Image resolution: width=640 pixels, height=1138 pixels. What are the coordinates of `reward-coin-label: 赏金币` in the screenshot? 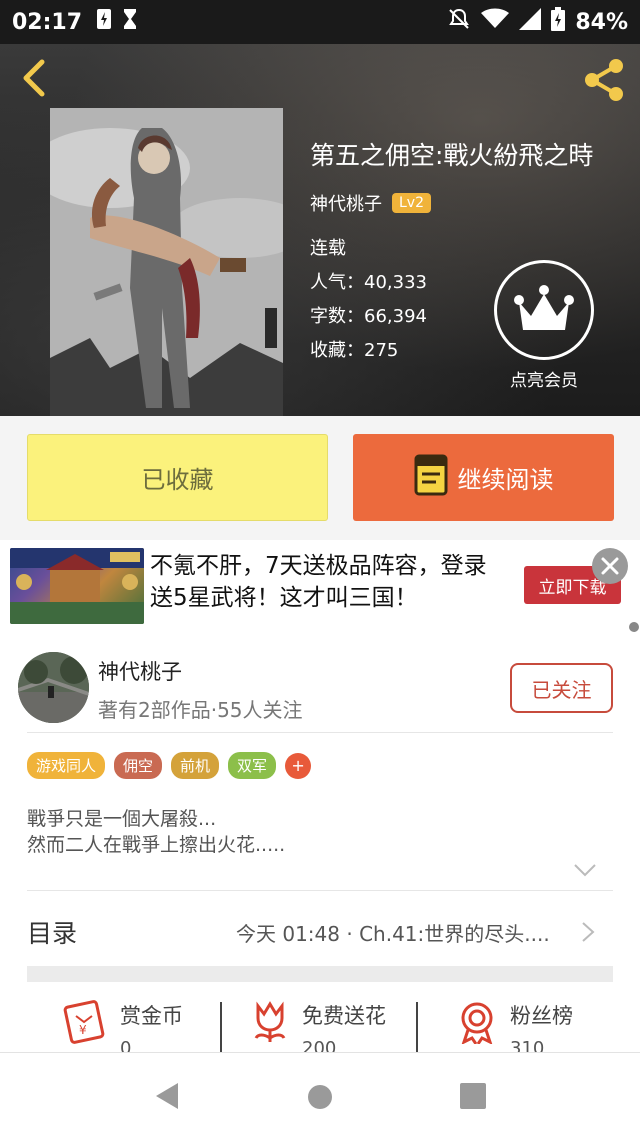 It's located at (151, 1016).